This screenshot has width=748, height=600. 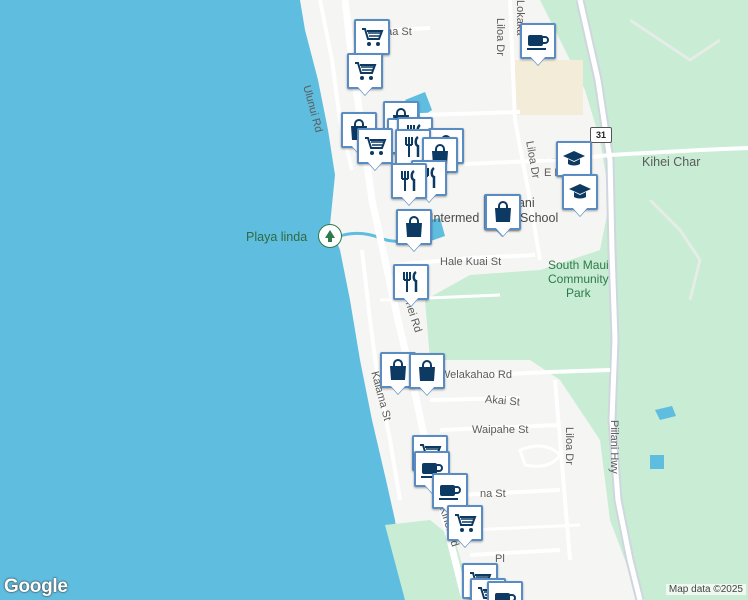 What do you see at coordinates (500, 37) in the screenshot?
I see `street-label-liloa-n: Liloa Dr` at bounding box center [500, 37].